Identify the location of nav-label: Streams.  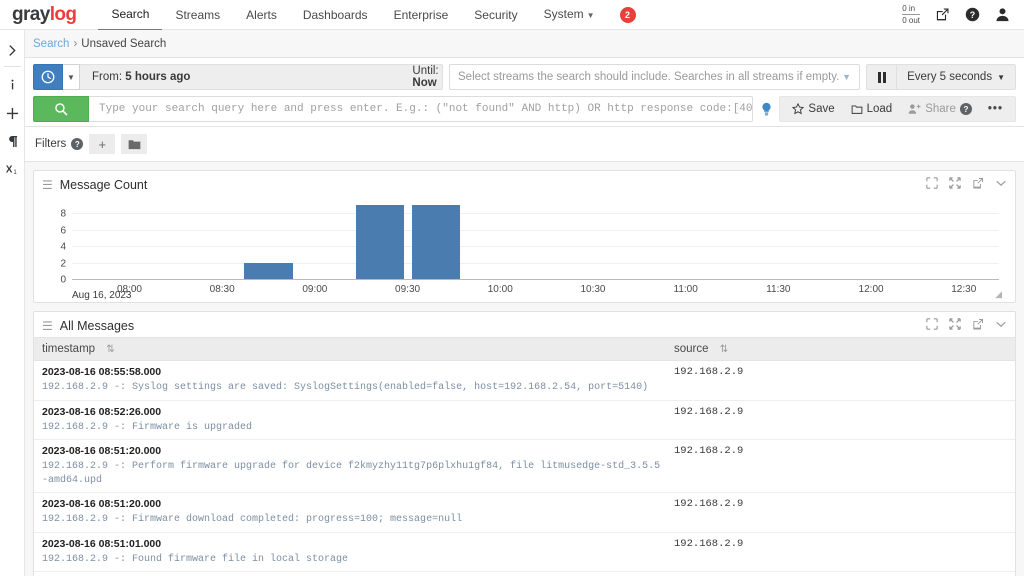
(198, 14).